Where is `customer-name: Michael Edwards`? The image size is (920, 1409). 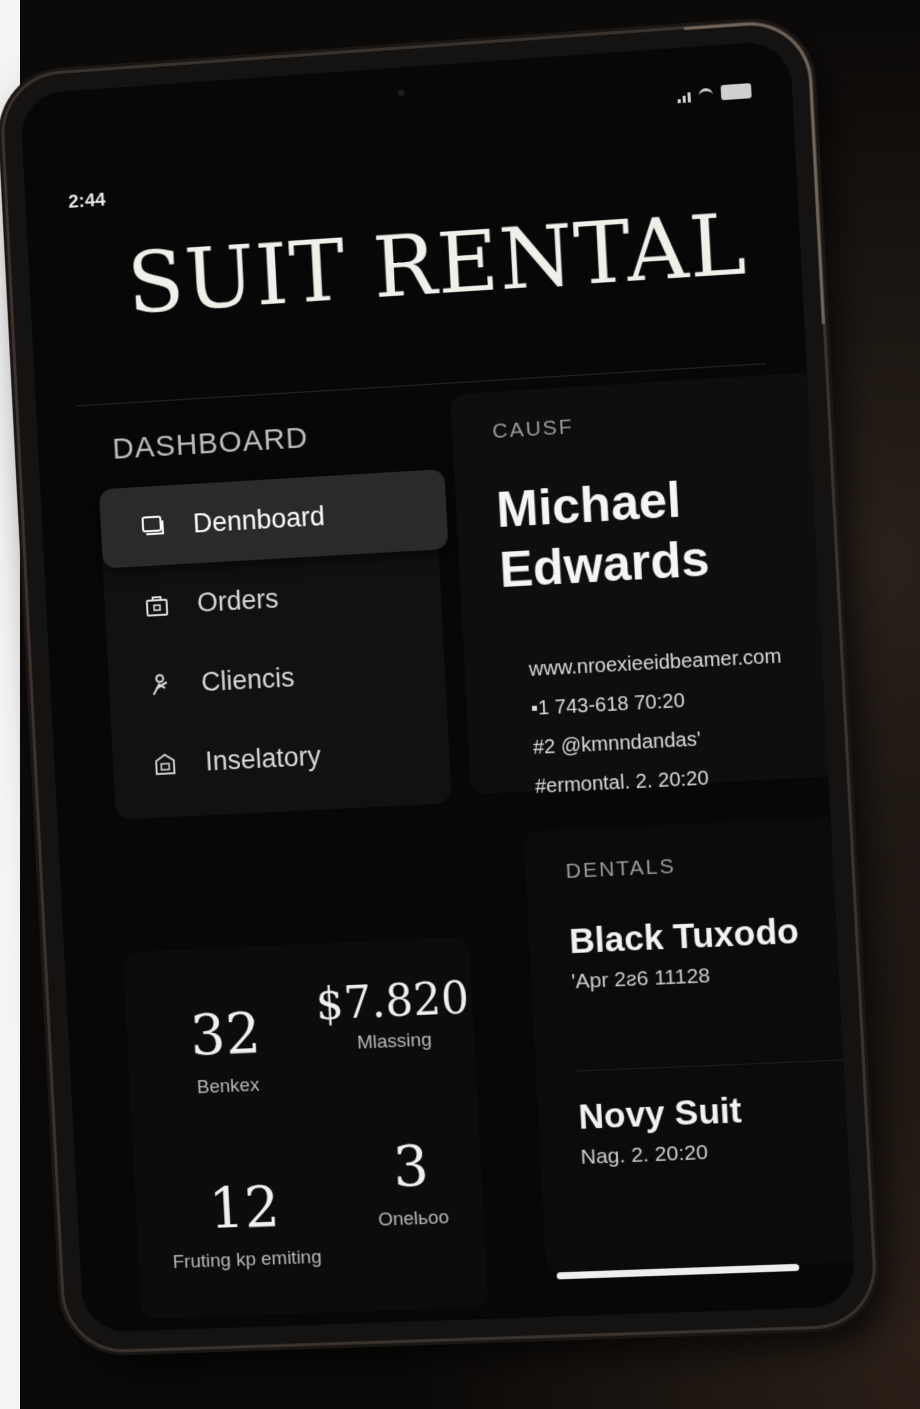 customer-name: Michael Edwards is located at coordinates (603, 535).